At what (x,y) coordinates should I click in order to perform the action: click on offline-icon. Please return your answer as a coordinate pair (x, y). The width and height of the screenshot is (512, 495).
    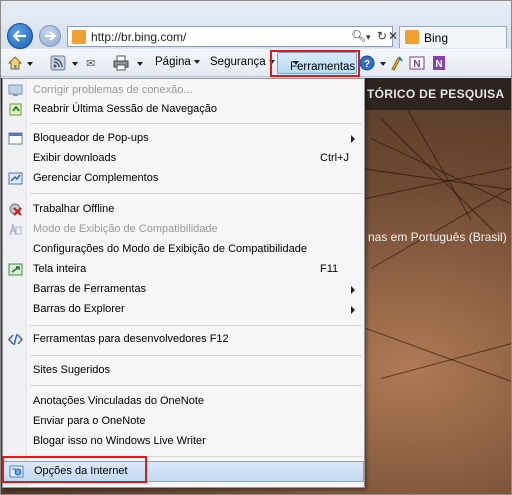
    Looking at the image, I should click on (15, 209).